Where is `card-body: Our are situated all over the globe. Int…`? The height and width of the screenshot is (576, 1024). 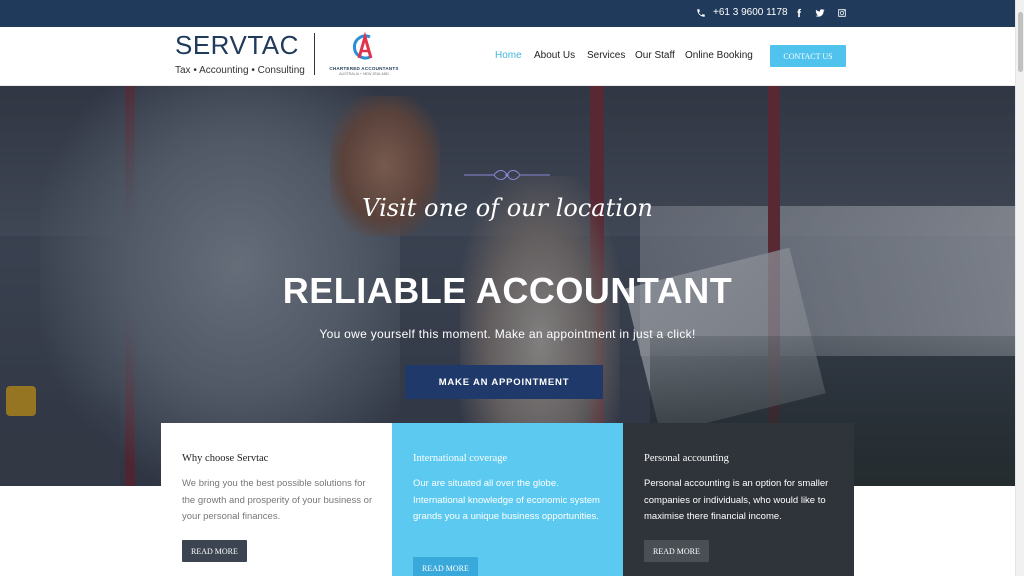
card-body: Our are situated all over the globe. Int… is located at coordinates (506, 500).